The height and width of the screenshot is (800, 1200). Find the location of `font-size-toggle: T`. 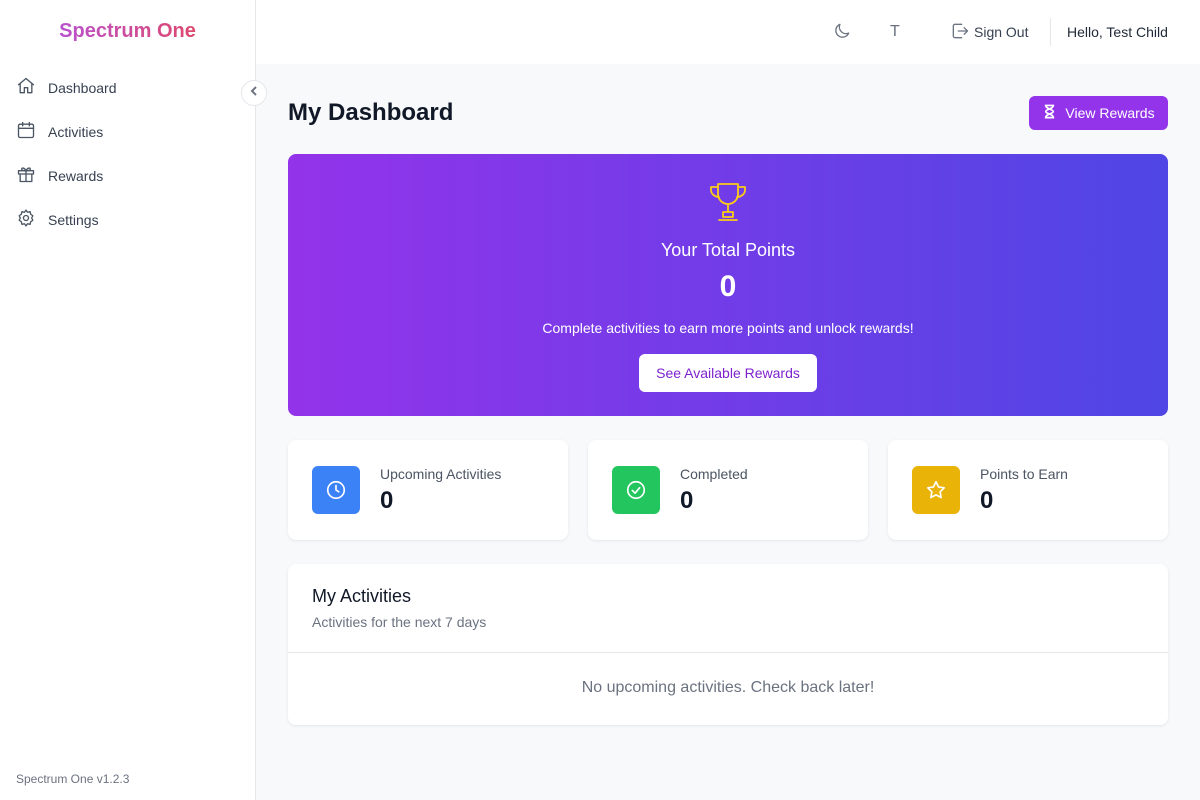

font-size-toggle: T is located at coordinates (895, 32).